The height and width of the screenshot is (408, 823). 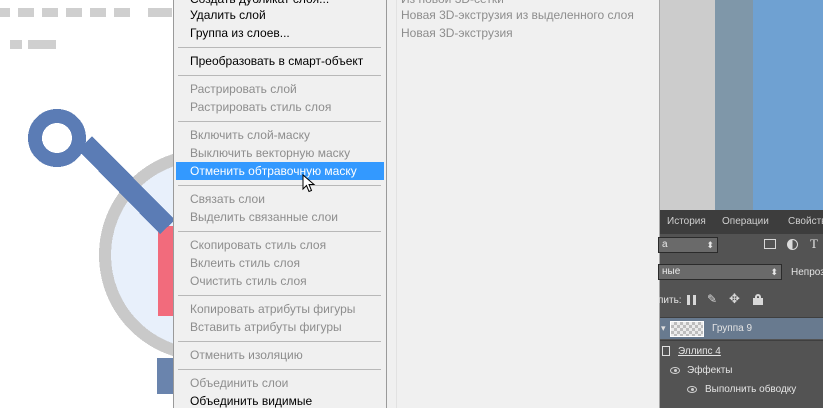 I want to click on menu-item-paste-layer-style: Вклеить стиль слоя, so click(x=245, y=263).